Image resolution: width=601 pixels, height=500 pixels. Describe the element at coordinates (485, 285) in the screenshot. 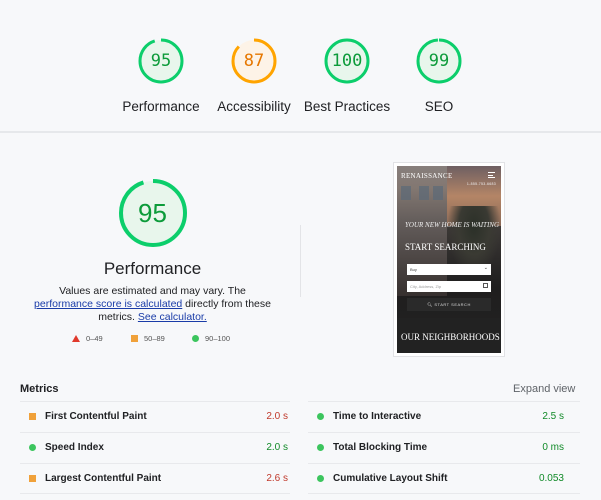

I see `calendar-icon` at that location.